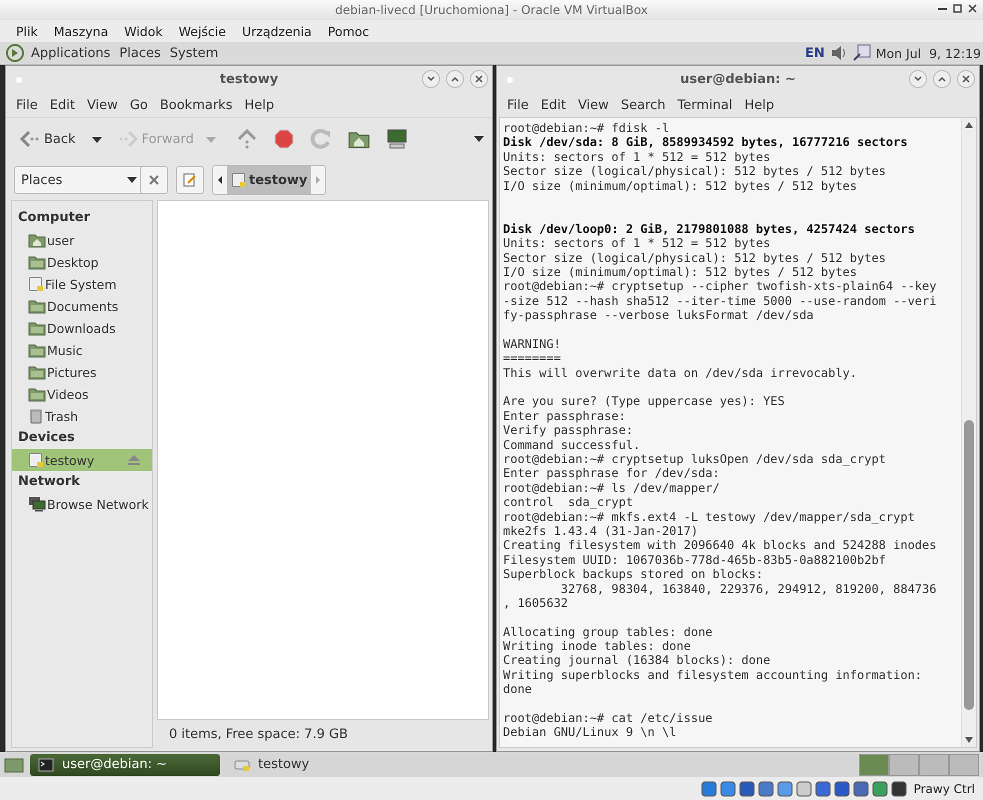 The width and height of the screenshot is (983, 800). Describe the element at coordinates (704, 105) in the screenshot. I see `menu-item: Terminal` at that location.